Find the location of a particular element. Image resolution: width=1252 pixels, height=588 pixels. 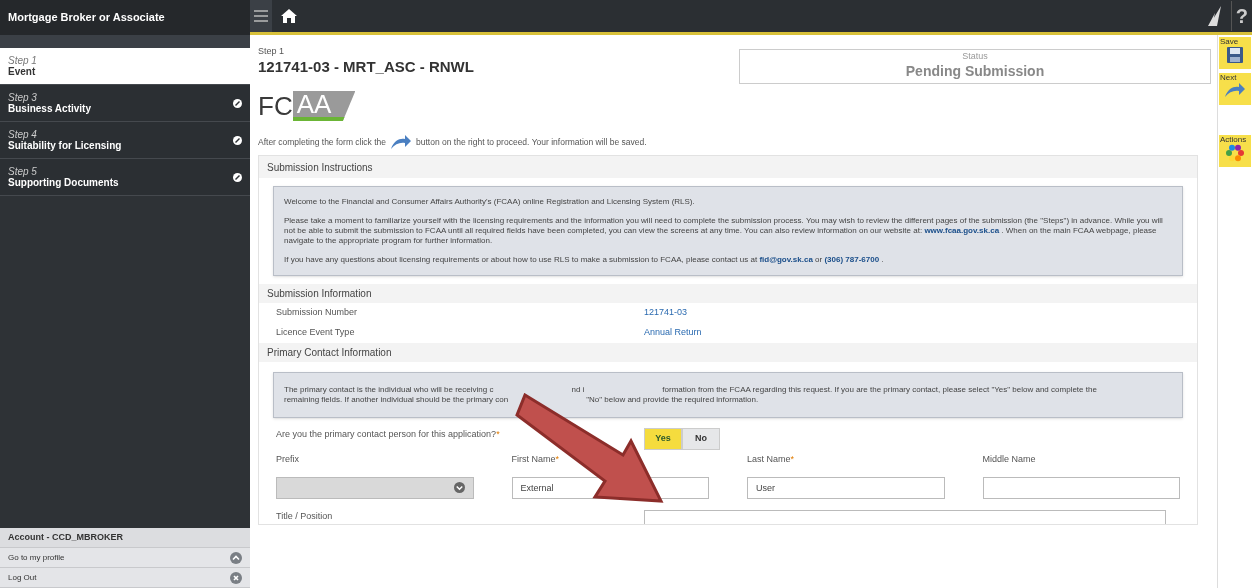

toolbar-button: Next is located at coordinates (1235, 89).